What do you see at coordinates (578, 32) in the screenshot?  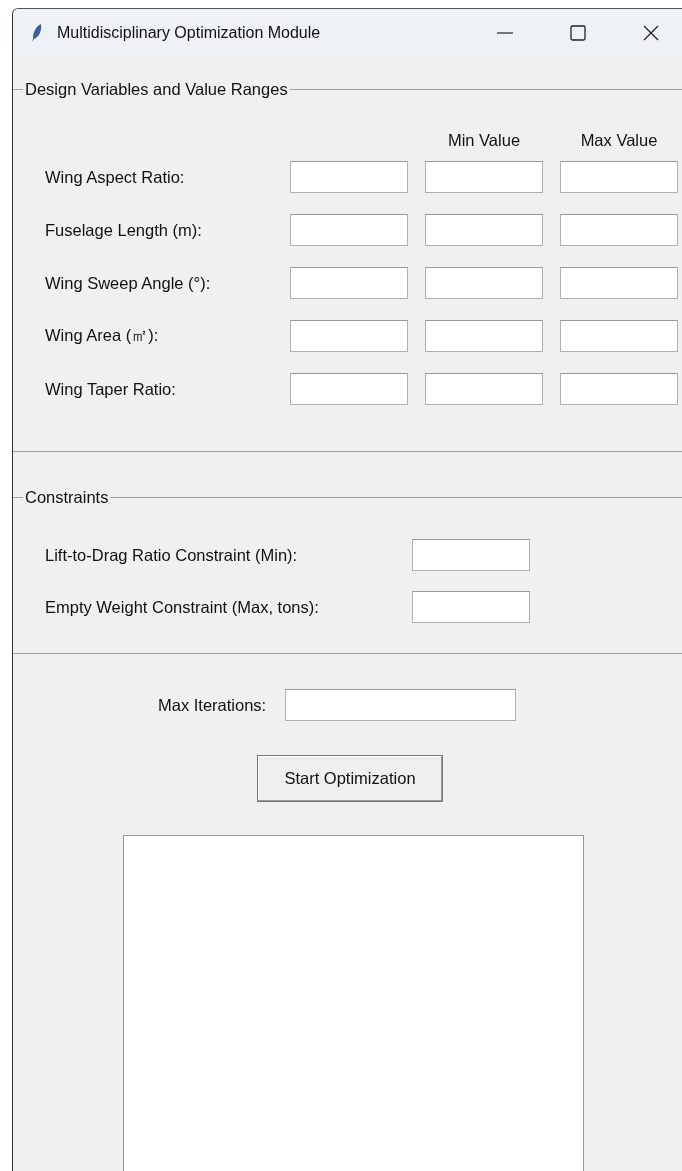 I see `maximize-icon` at bounding box center [578, 32].